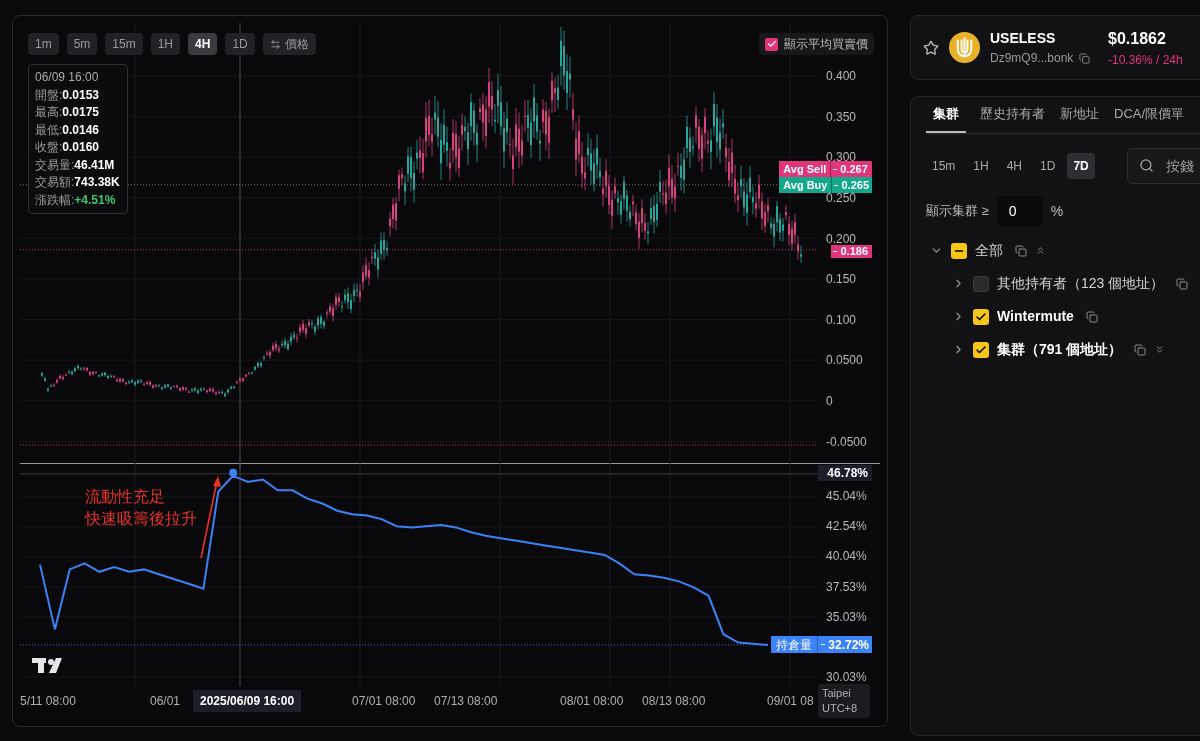 The image size is (1200, 741). Describe the element at coordinates (94, 165) in the screenshot. I see `tooltip-value: 46.41M` at that location.